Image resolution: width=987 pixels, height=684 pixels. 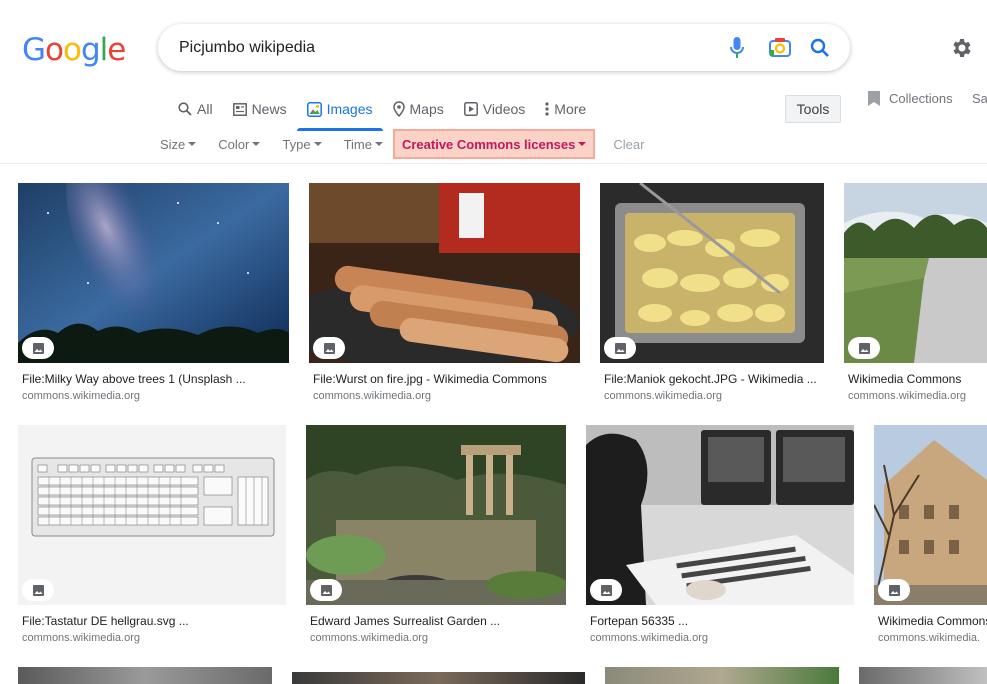 What do you see at coordinates (813, 109) in the screenshot?
I see `tools-button: Tools` at bounding box center [813, 109].